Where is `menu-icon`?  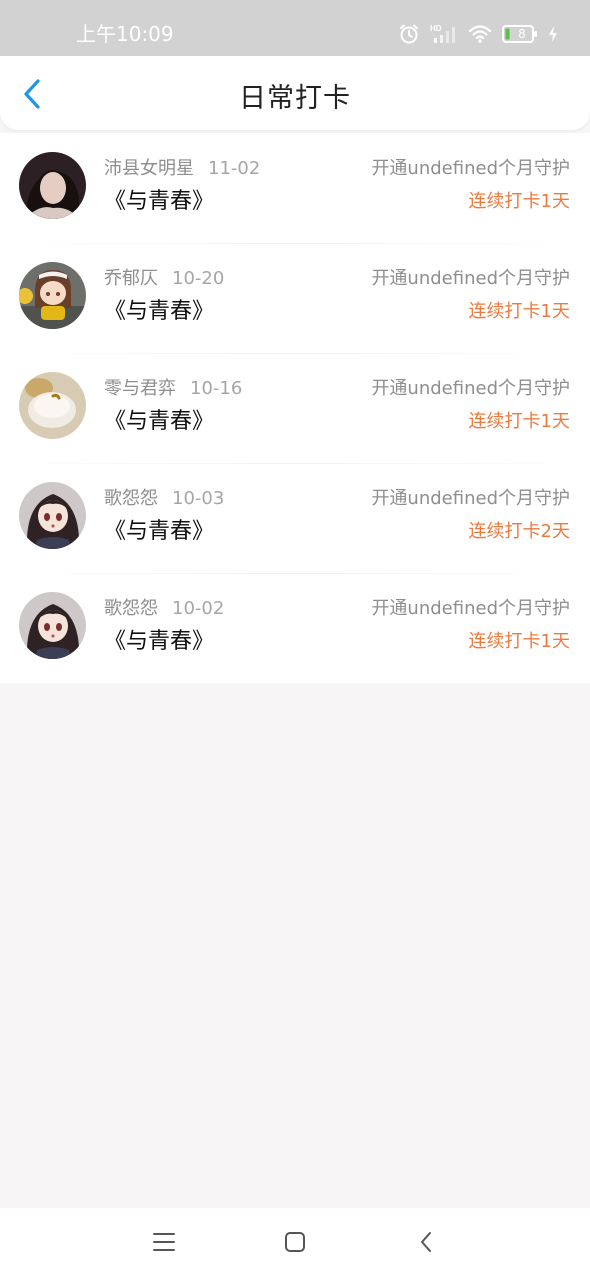
menu-icon is located at coordinates (164, 1244).